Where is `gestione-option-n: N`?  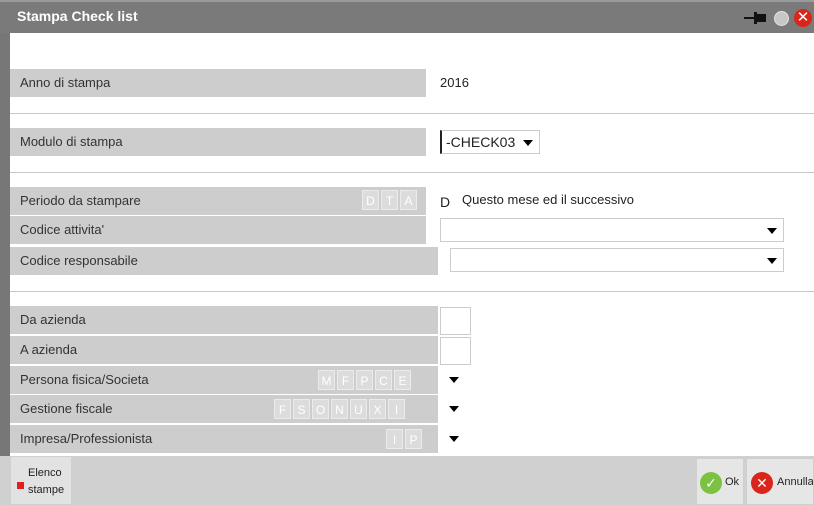 gestione-option-n: N is located at coordinates (339, 409).